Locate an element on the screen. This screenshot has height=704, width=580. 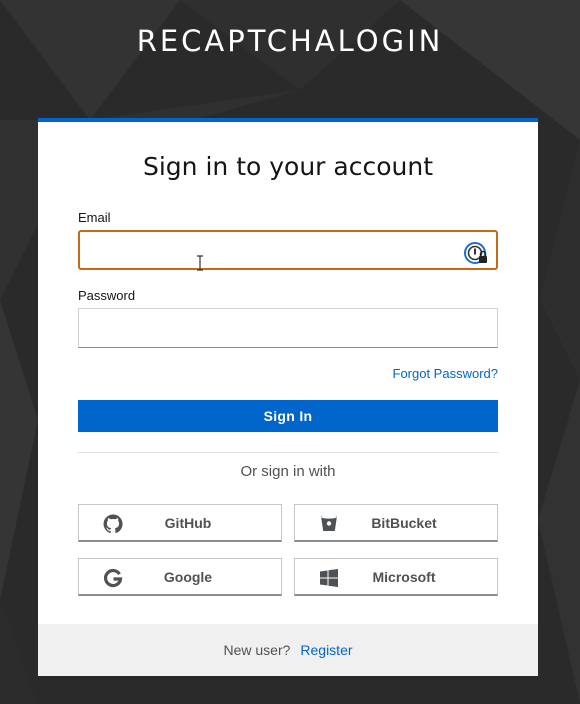
password-manager-icon is located at coordinates (476, 254).